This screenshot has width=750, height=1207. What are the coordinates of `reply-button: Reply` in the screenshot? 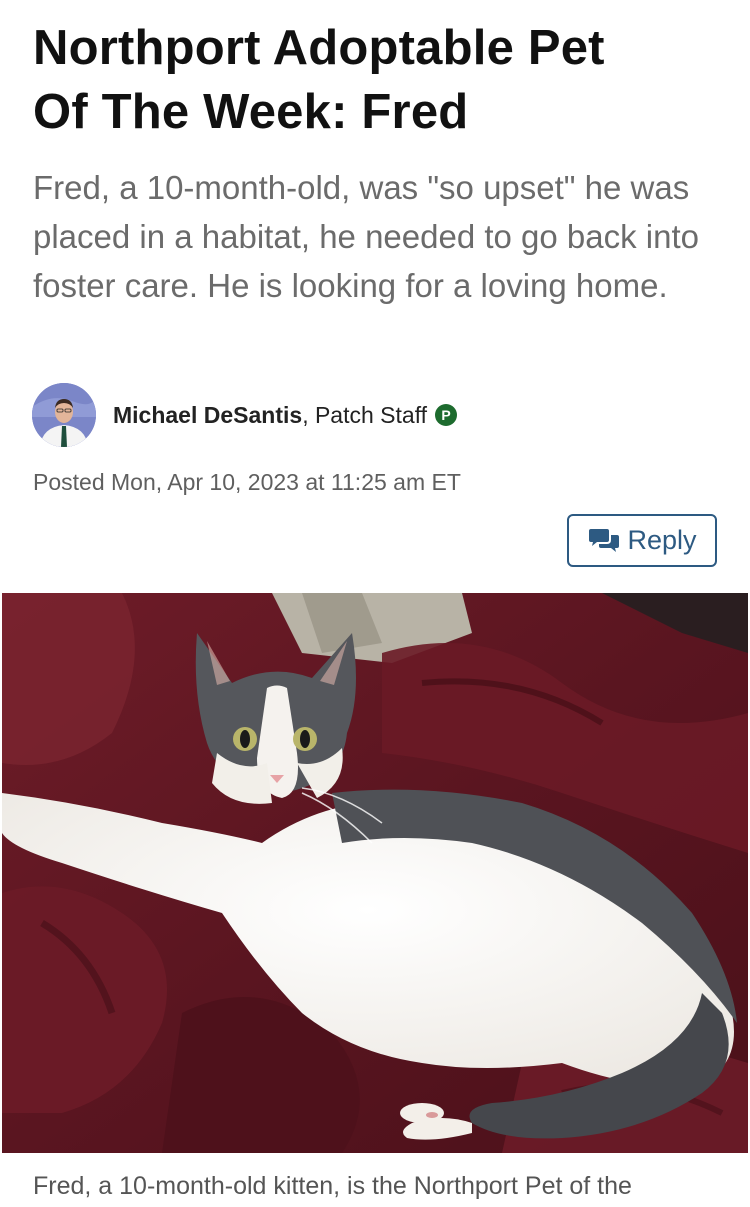 It's located at (642, 540).